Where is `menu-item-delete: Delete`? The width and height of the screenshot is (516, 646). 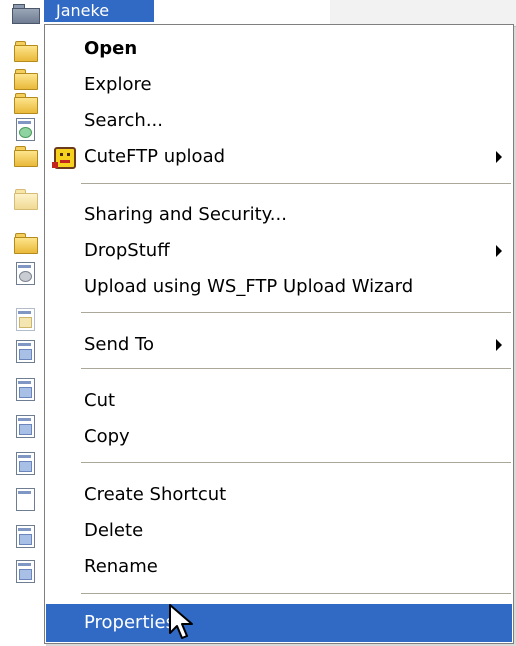 menu-item-delete: Delete is located at coordinates (279, 531).